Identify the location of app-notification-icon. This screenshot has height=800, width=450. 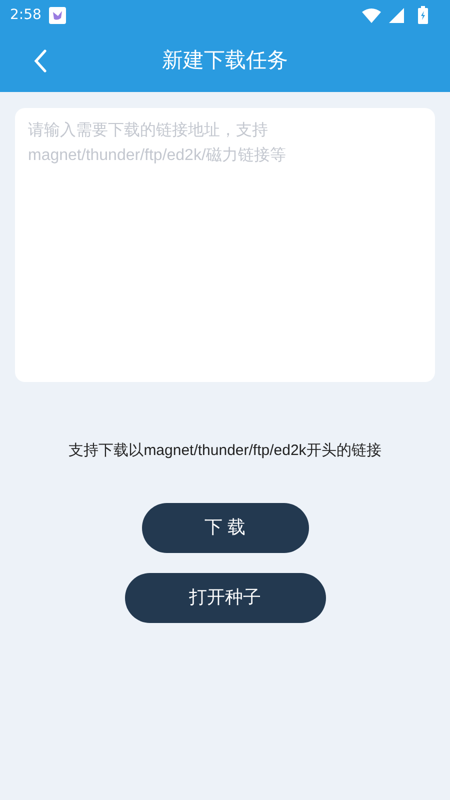
(57, 15).